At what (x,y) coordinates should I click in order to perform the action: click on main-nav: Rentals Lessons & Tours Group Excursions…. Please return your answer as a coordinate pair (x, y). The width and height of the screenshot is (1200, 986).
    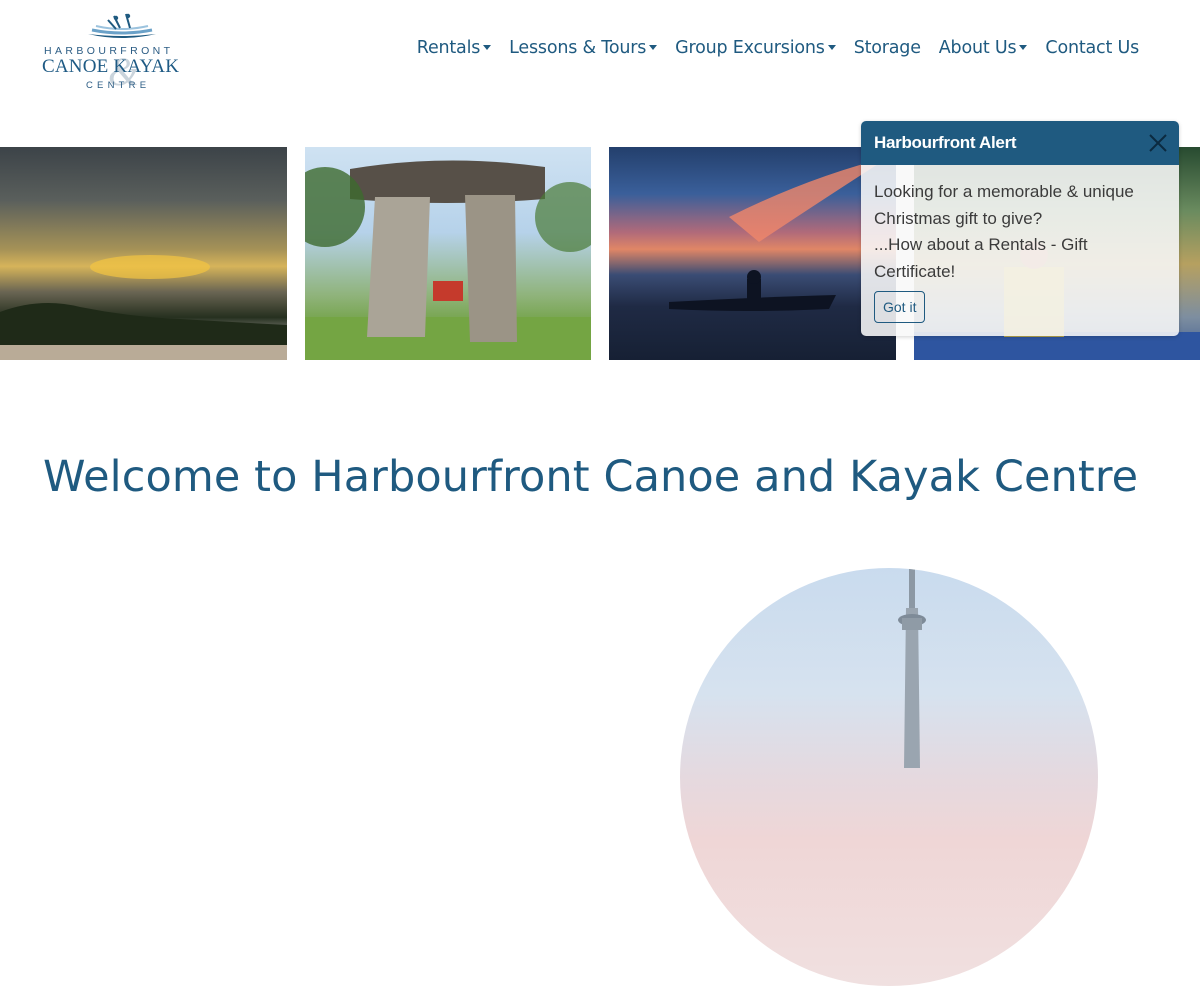
    Looking at the image, I should click on (778, 48).